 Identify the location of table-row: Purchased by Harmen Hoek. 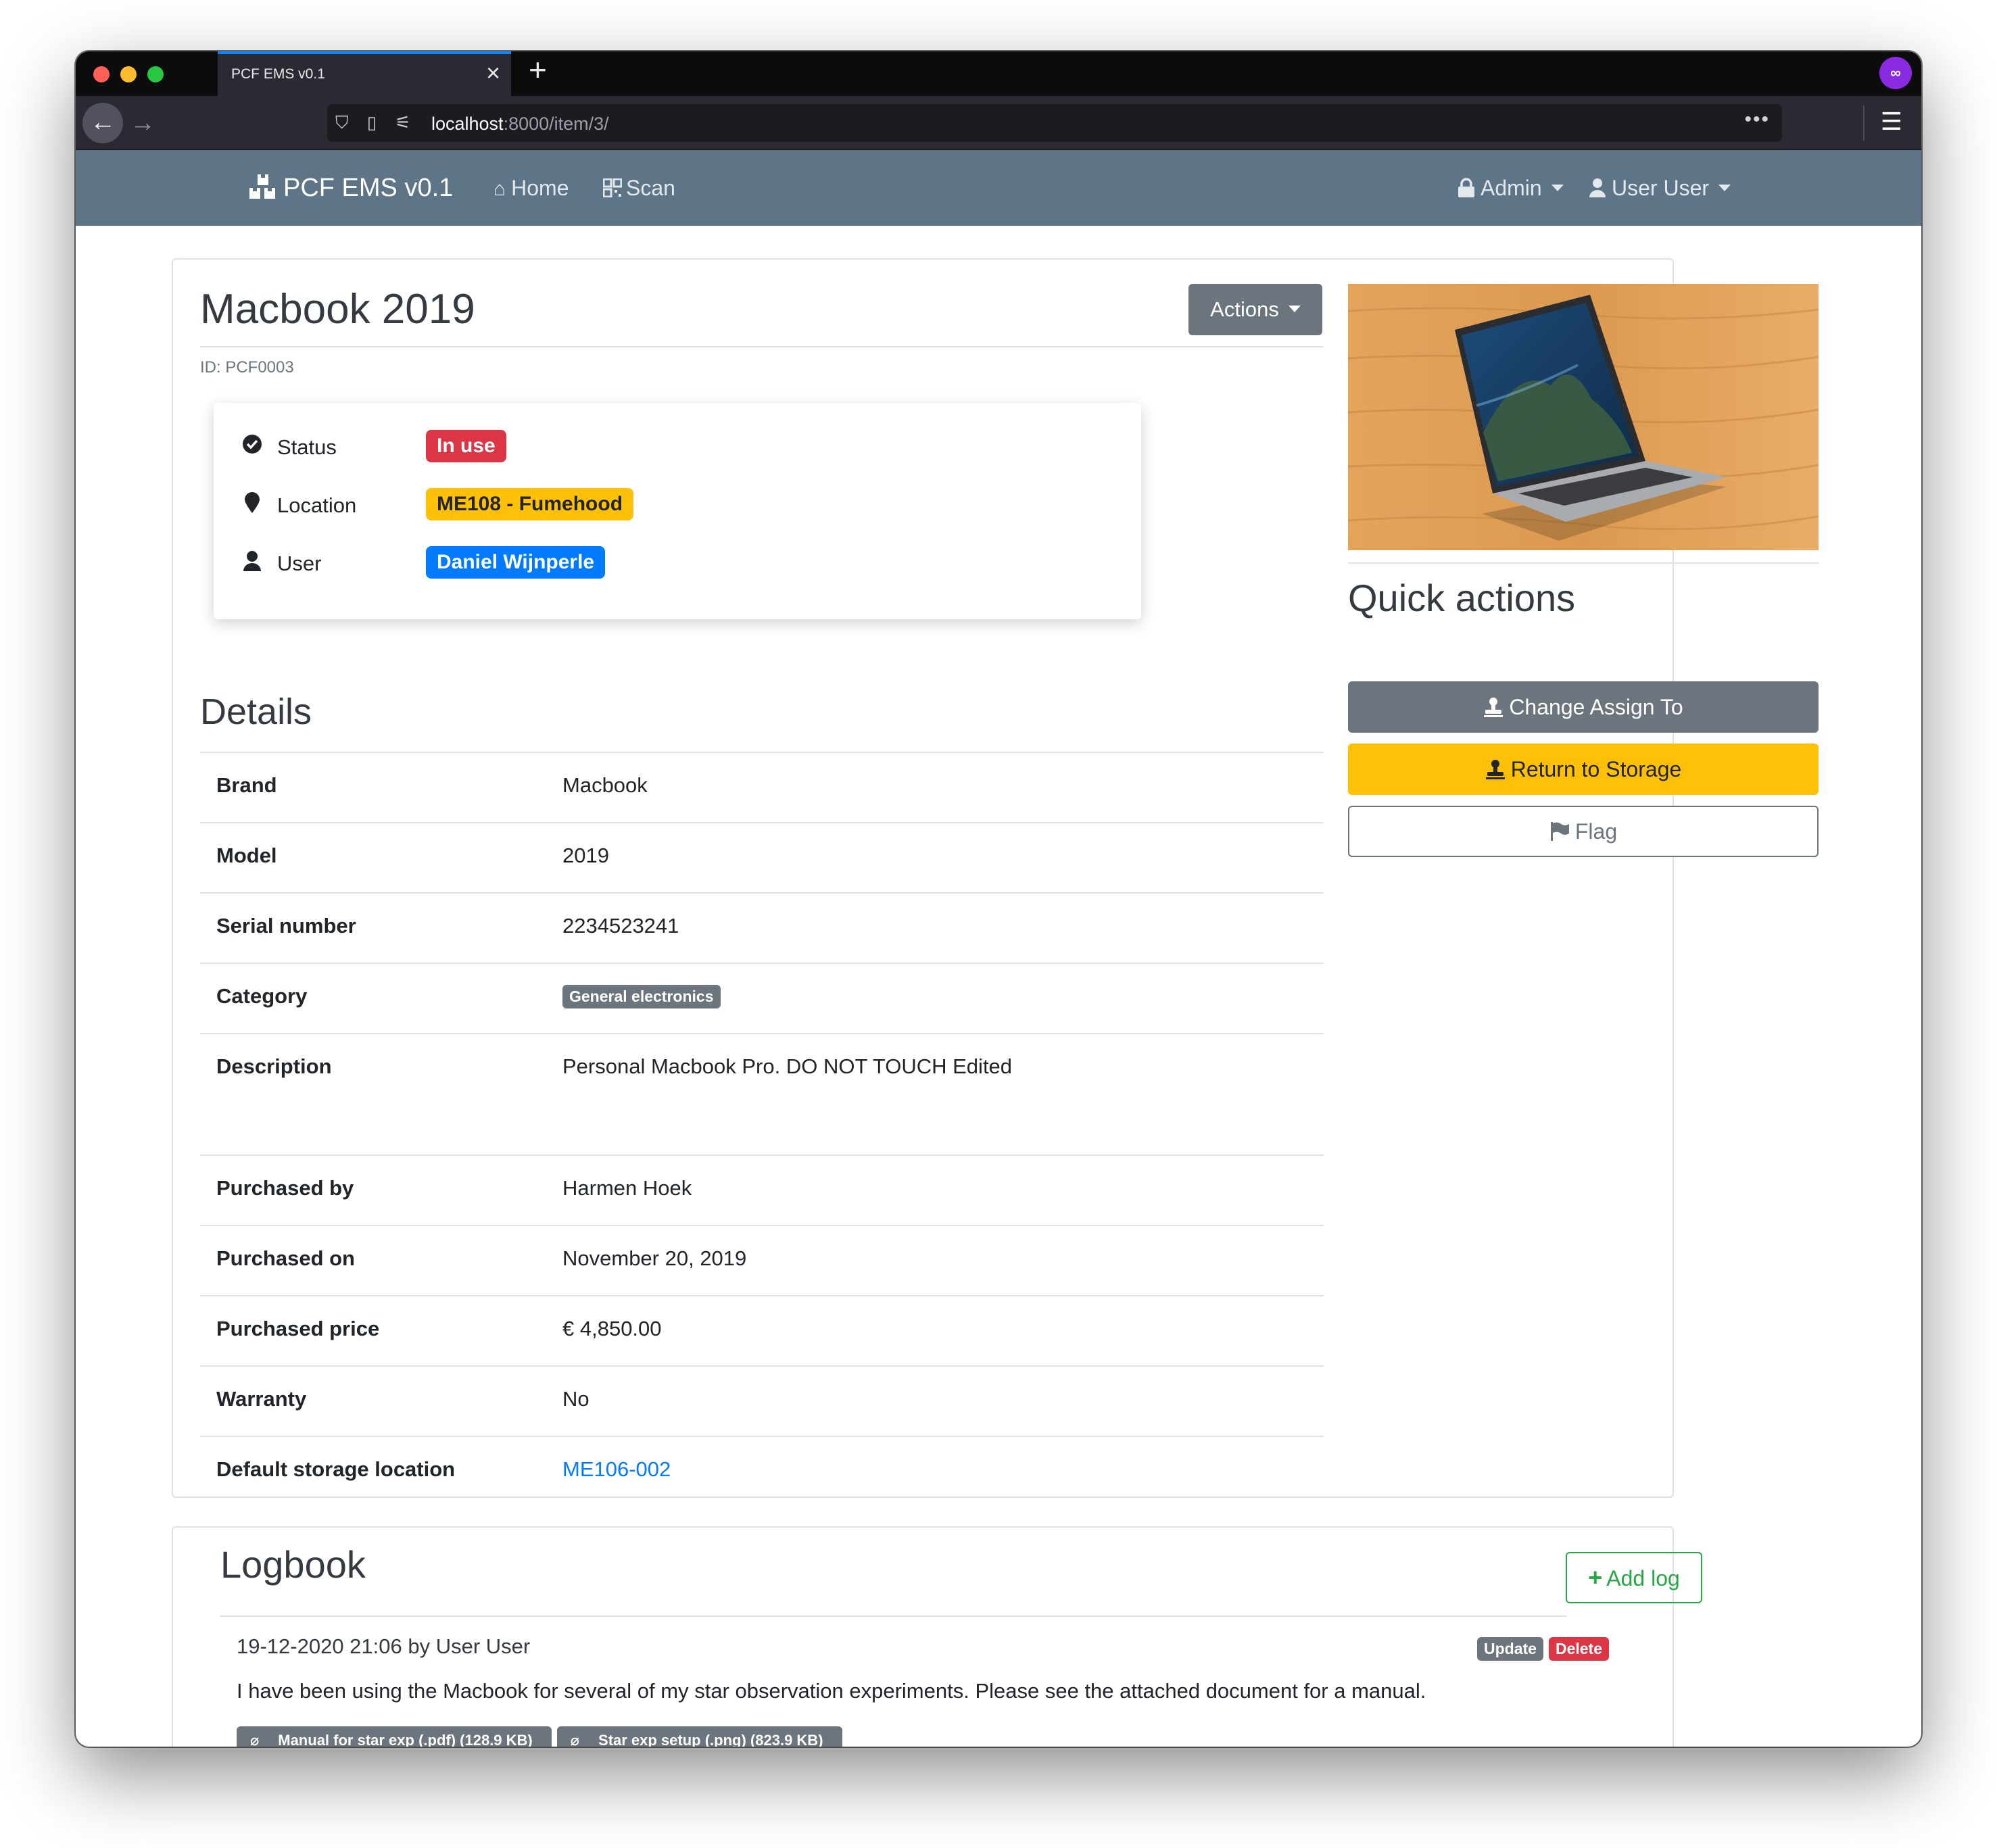
(762, 1189).